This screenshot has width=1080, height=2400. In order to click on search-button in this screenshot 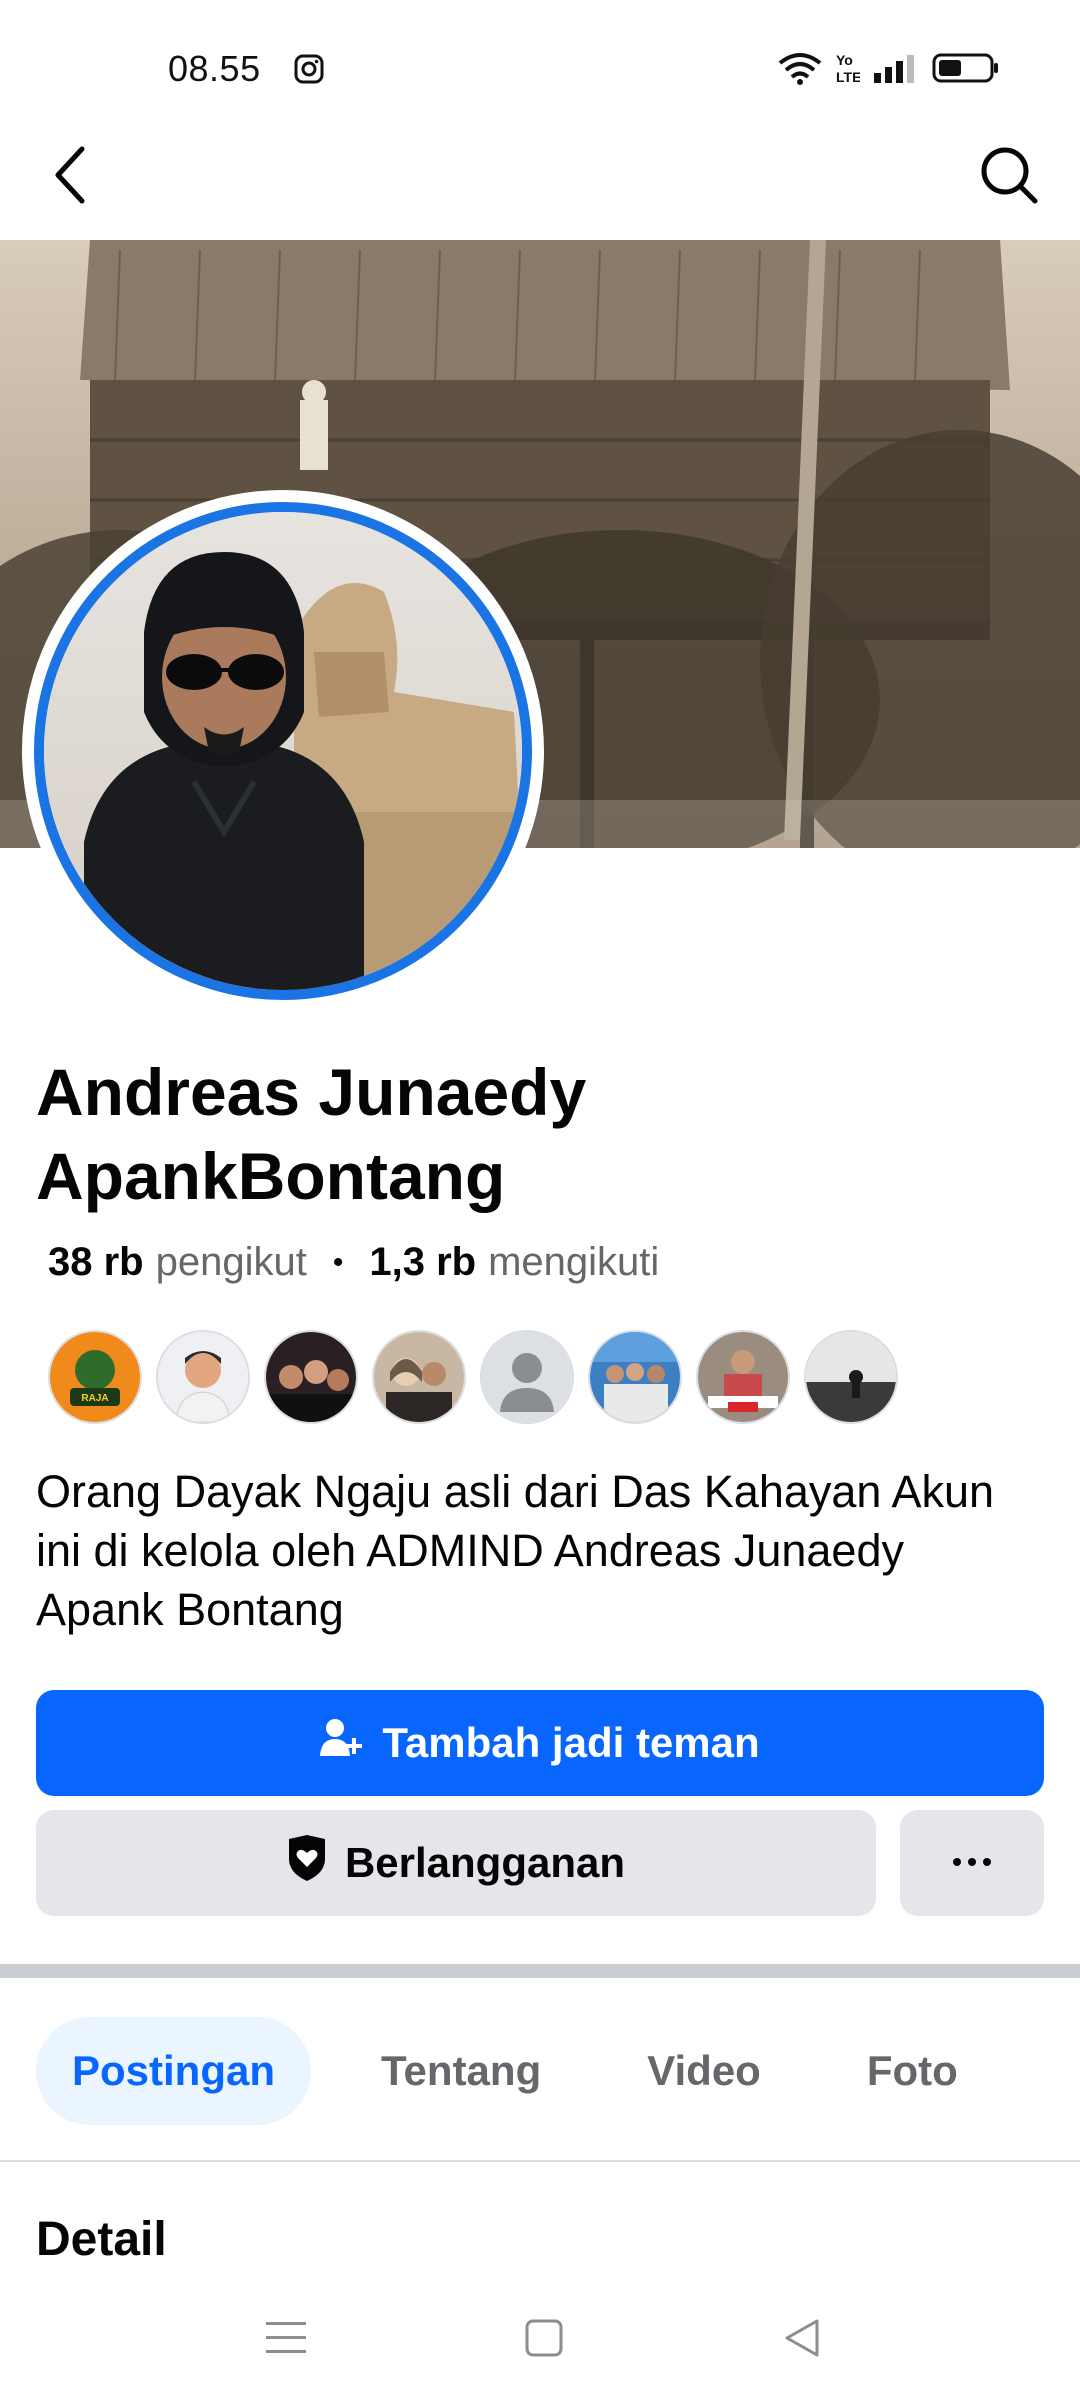, I will do `click(1009, 177)`.